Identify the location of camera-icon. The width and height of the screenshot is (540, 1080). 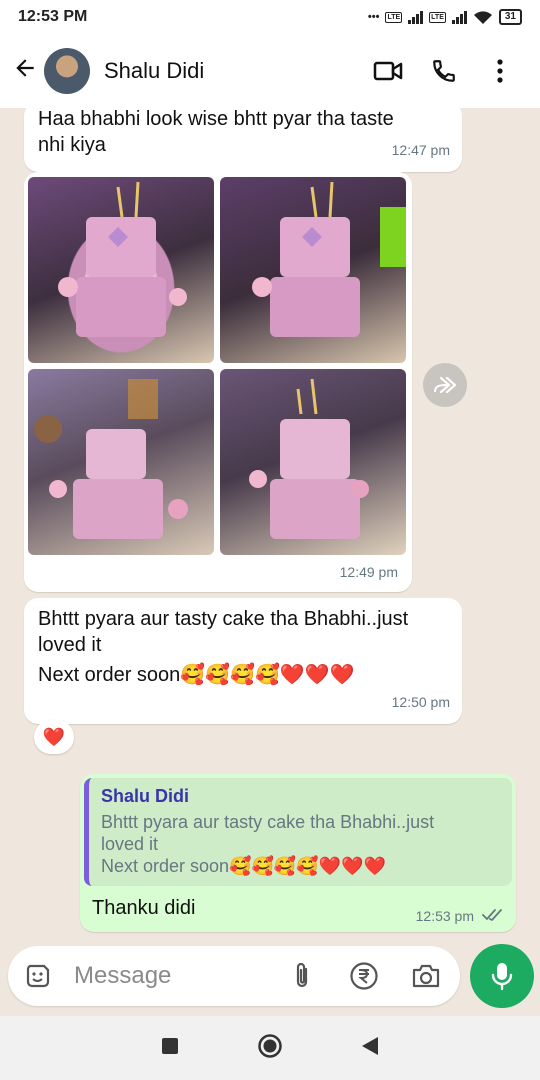
(426, 976).